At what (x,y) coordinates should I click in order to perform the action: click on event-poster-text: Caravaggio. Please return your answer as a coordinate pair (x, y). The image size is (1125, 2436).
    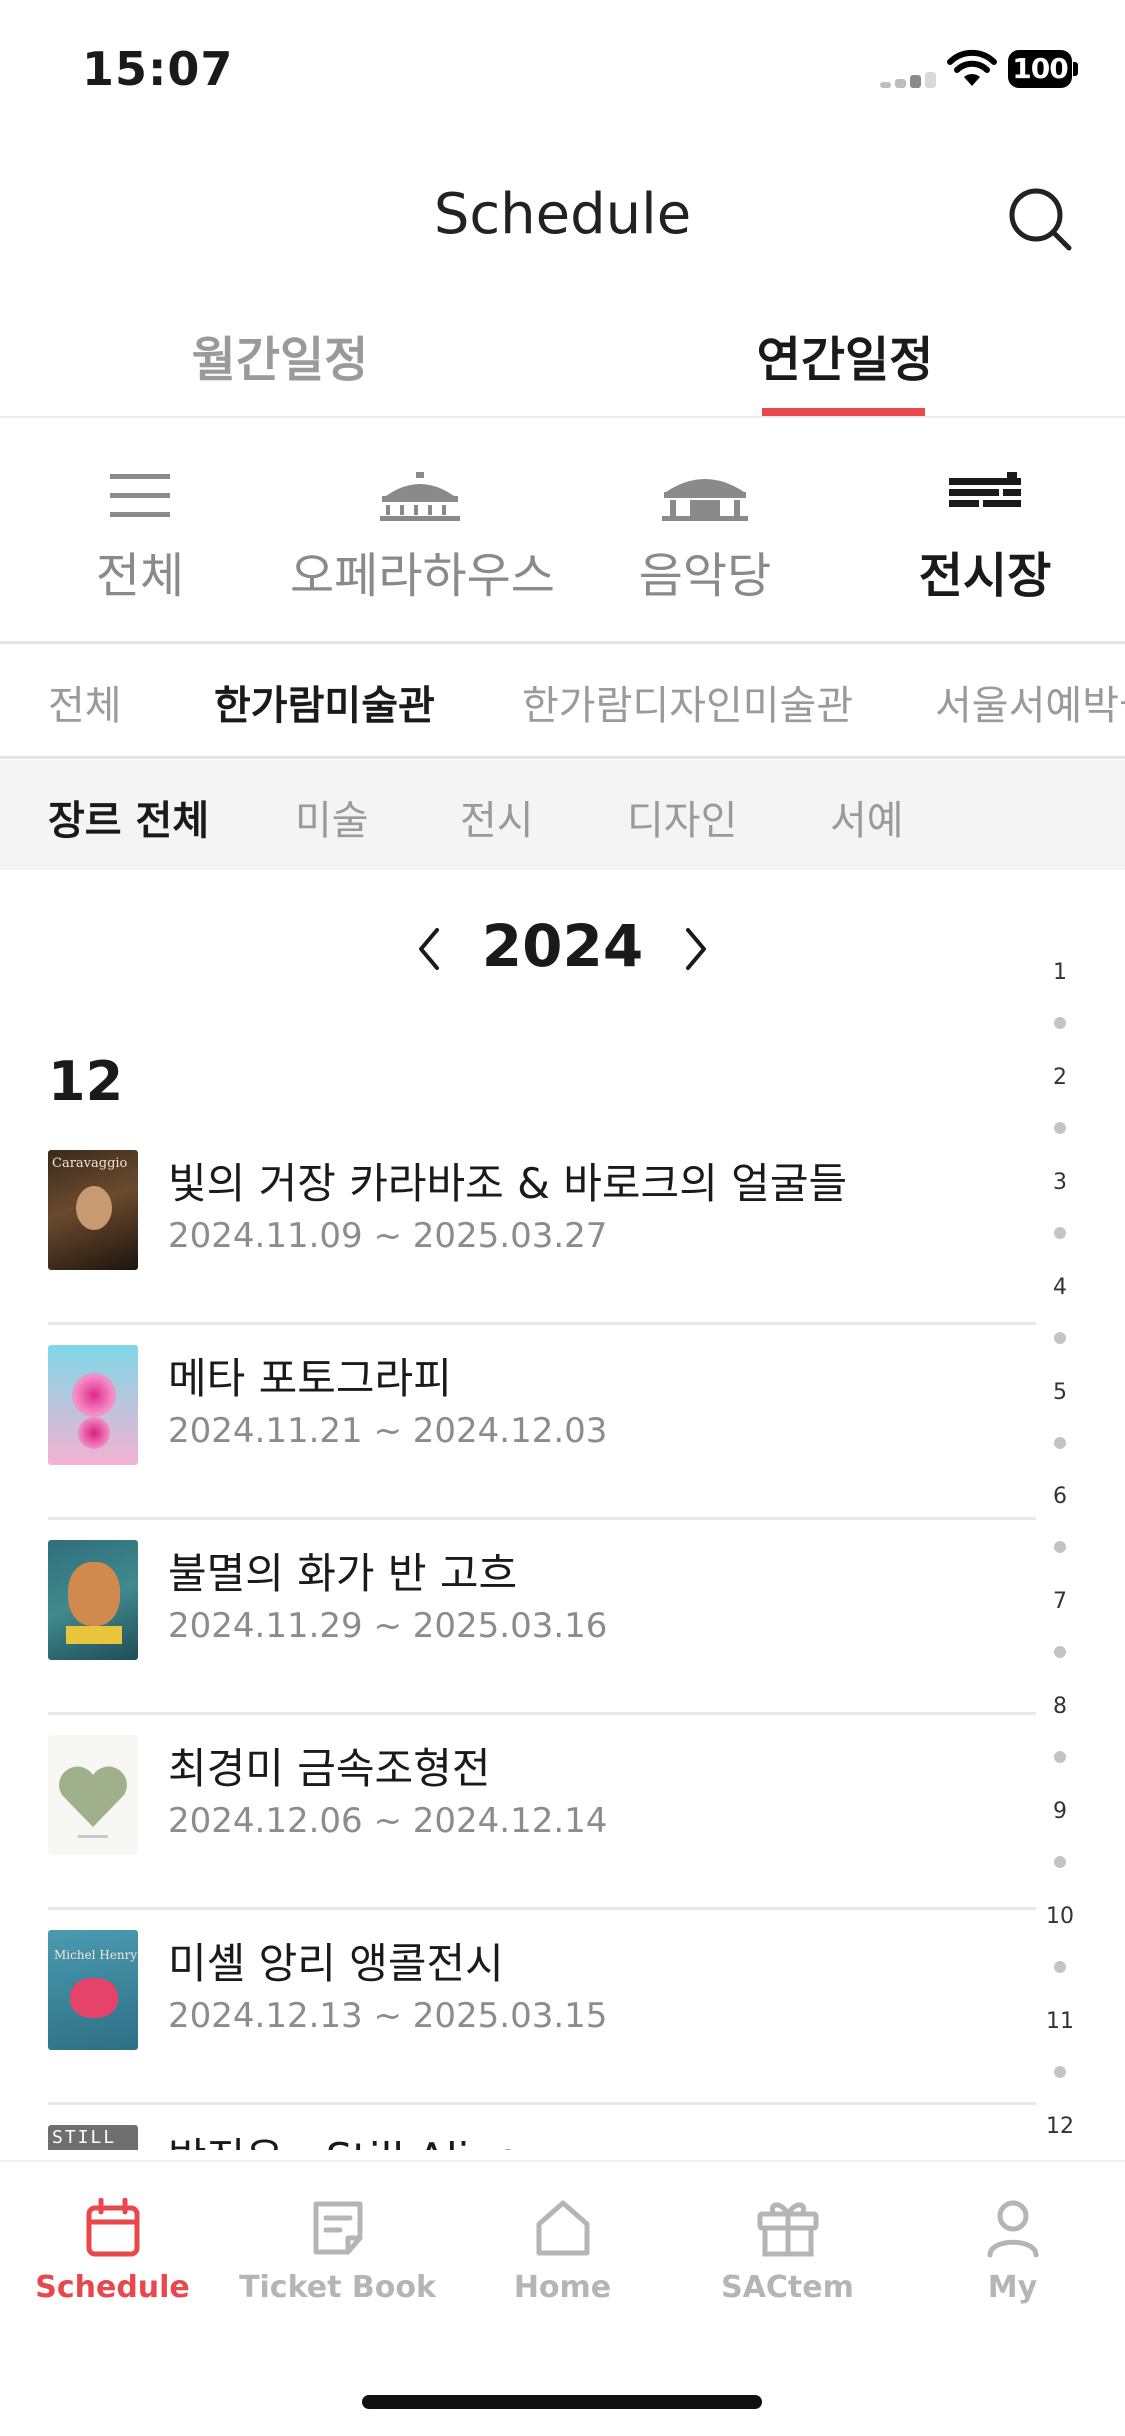
    Looking at the image, I should click on (90, 1163).